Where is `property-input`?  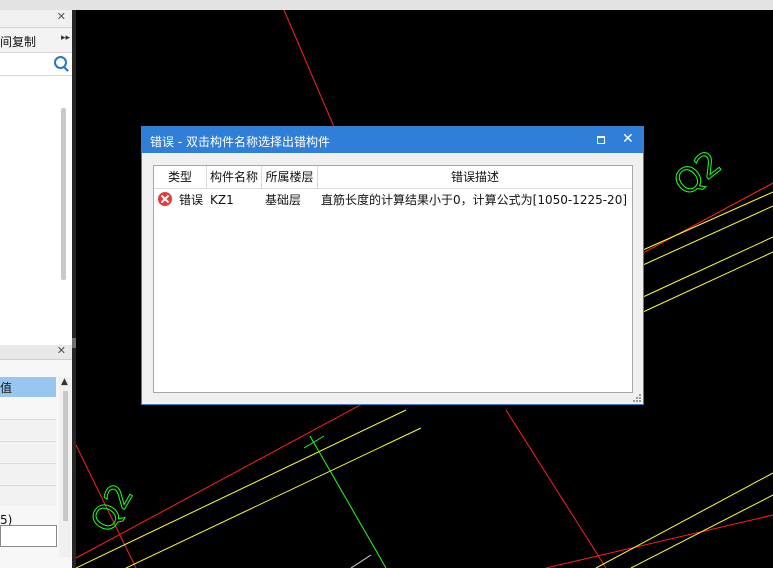
property-input is located at coordinates (28, 536).